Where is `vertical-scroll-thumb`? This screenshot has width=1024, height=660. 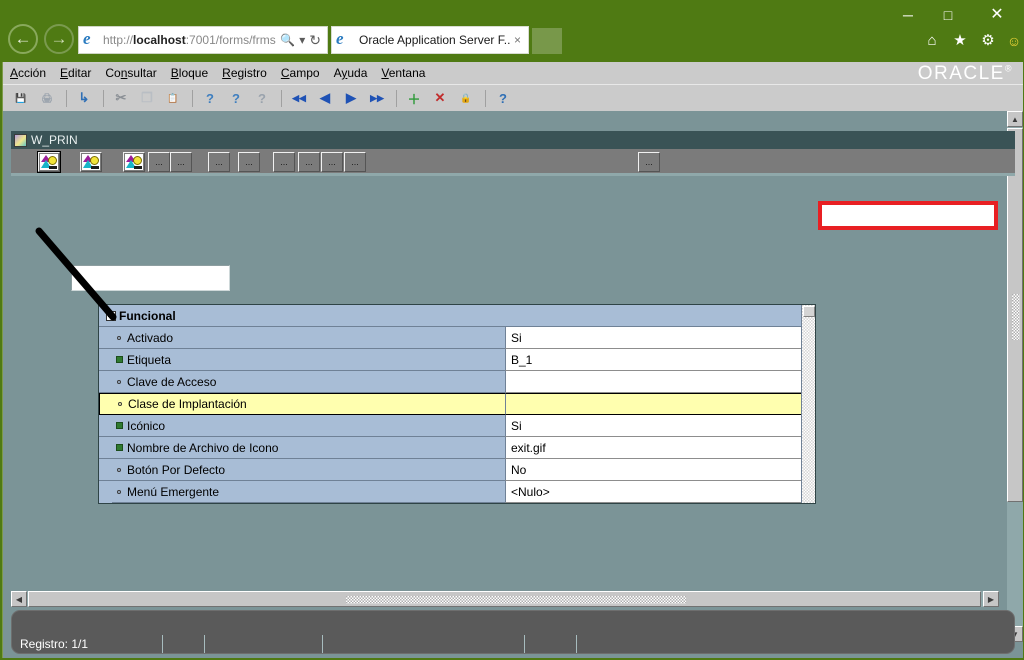 vertical-scroll-thumb is located at coordinates (1015, 315).